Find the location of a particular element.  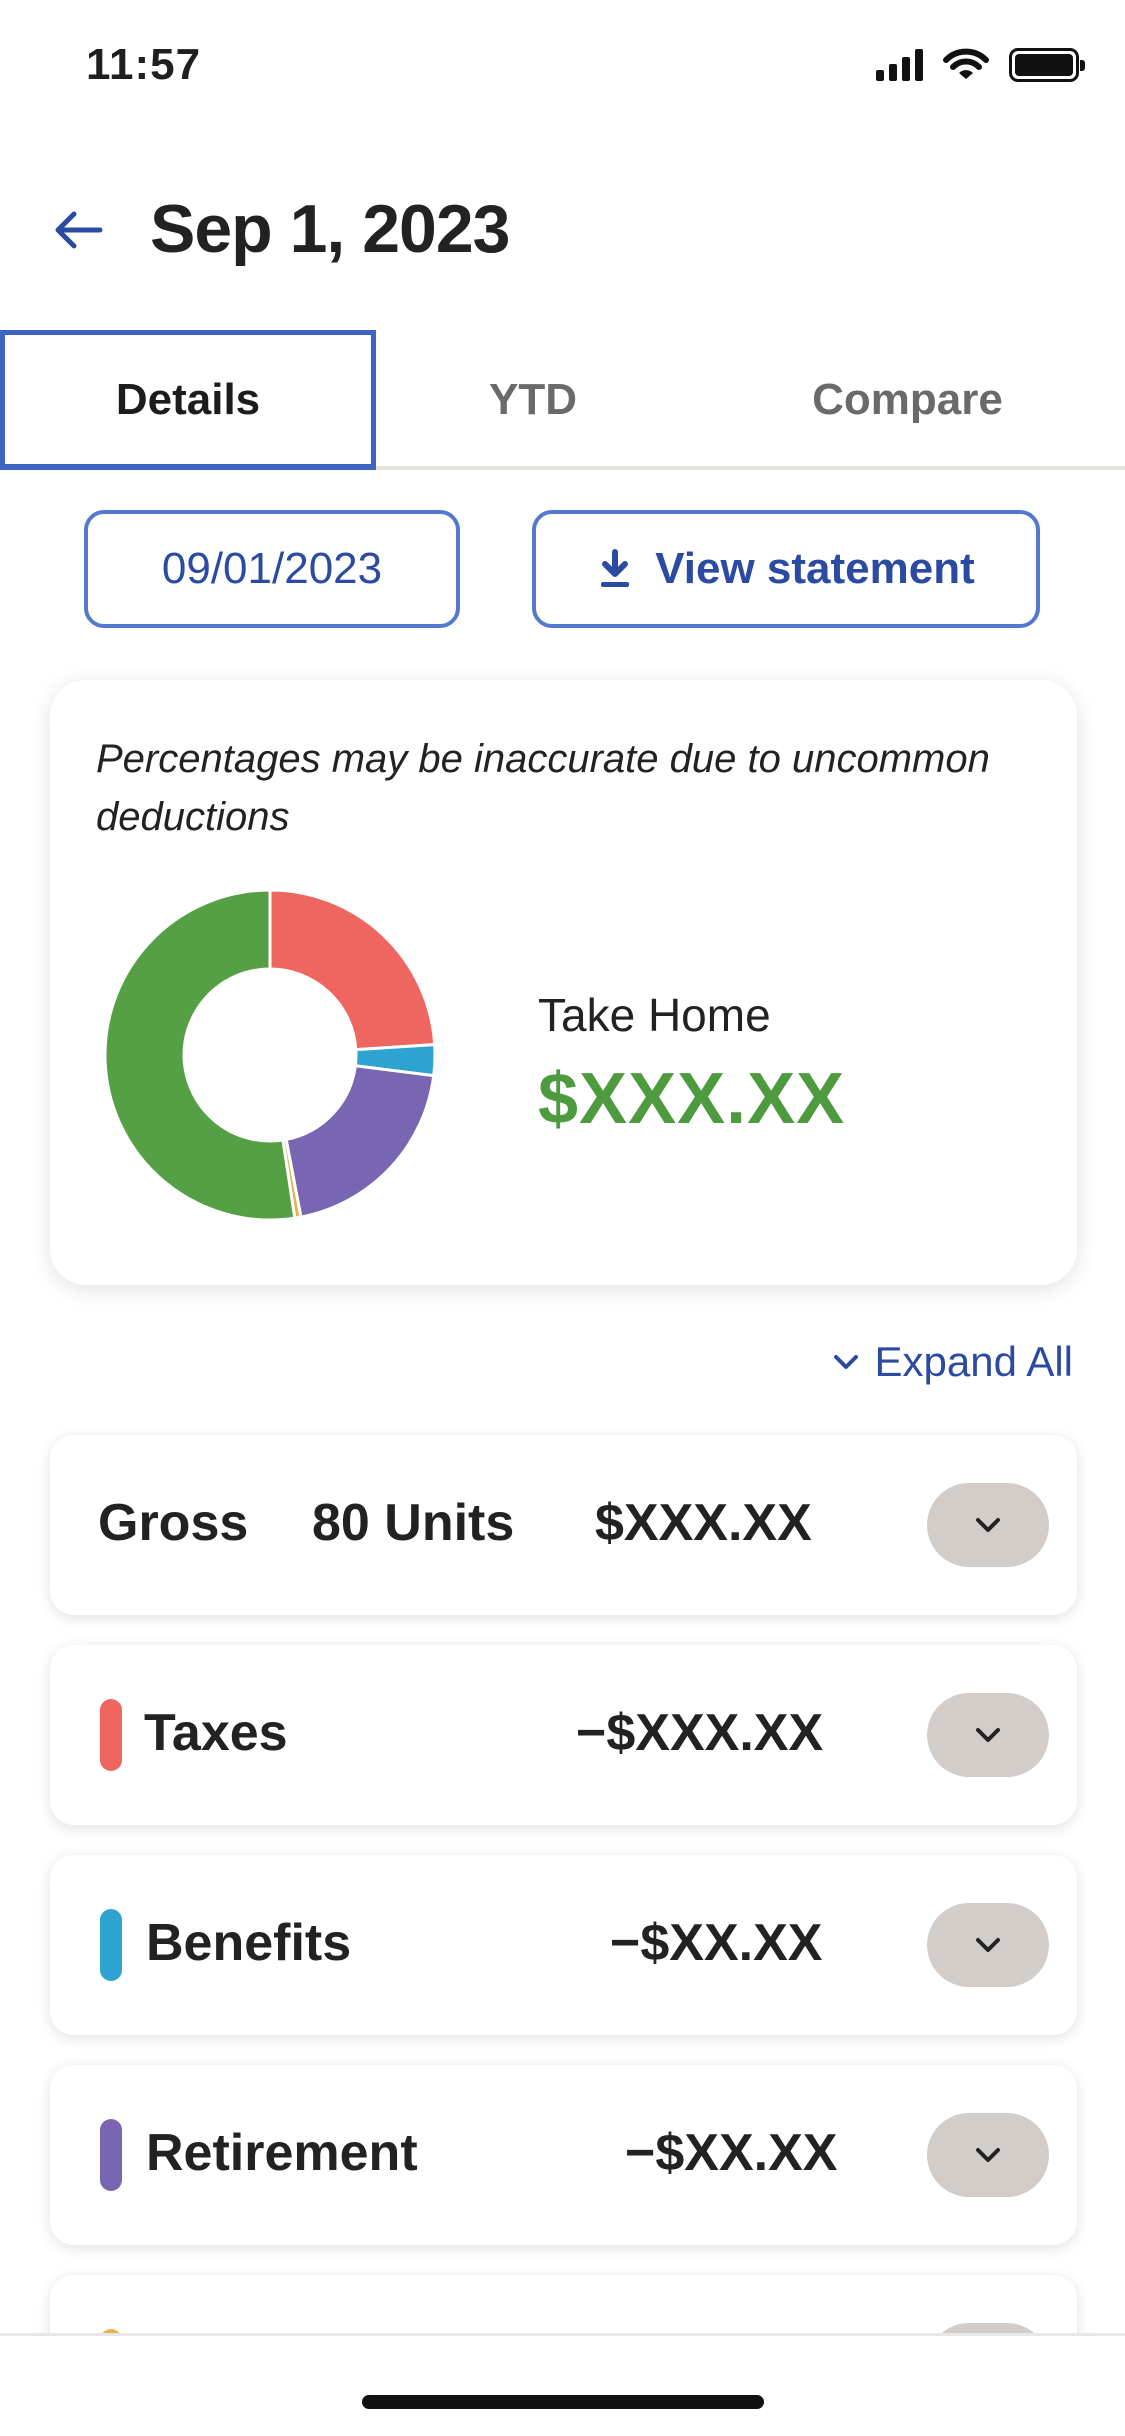

gross-amount: $XXX.XX is located at coordinates (703, 1523).